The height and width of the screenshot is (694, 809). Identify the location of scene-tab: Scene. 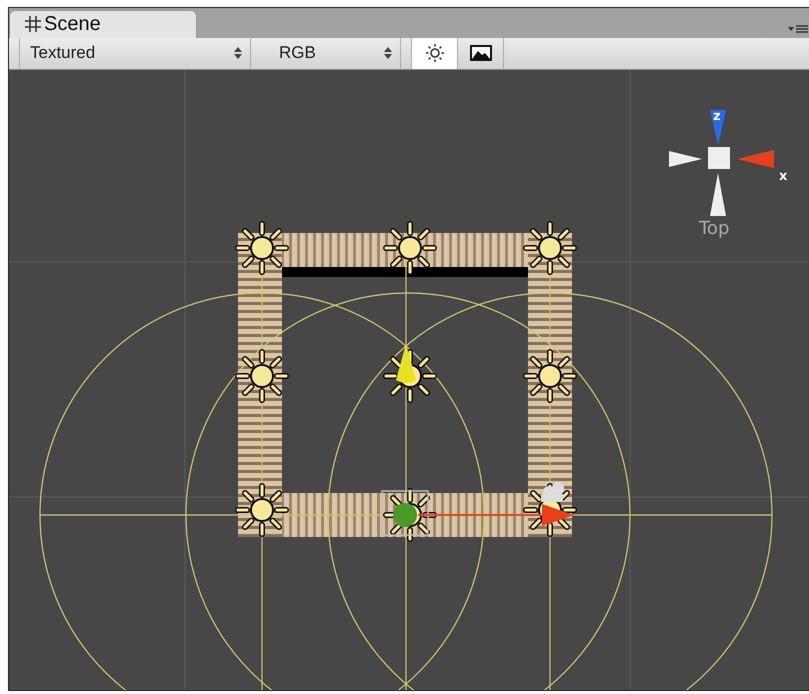
(103, 24).